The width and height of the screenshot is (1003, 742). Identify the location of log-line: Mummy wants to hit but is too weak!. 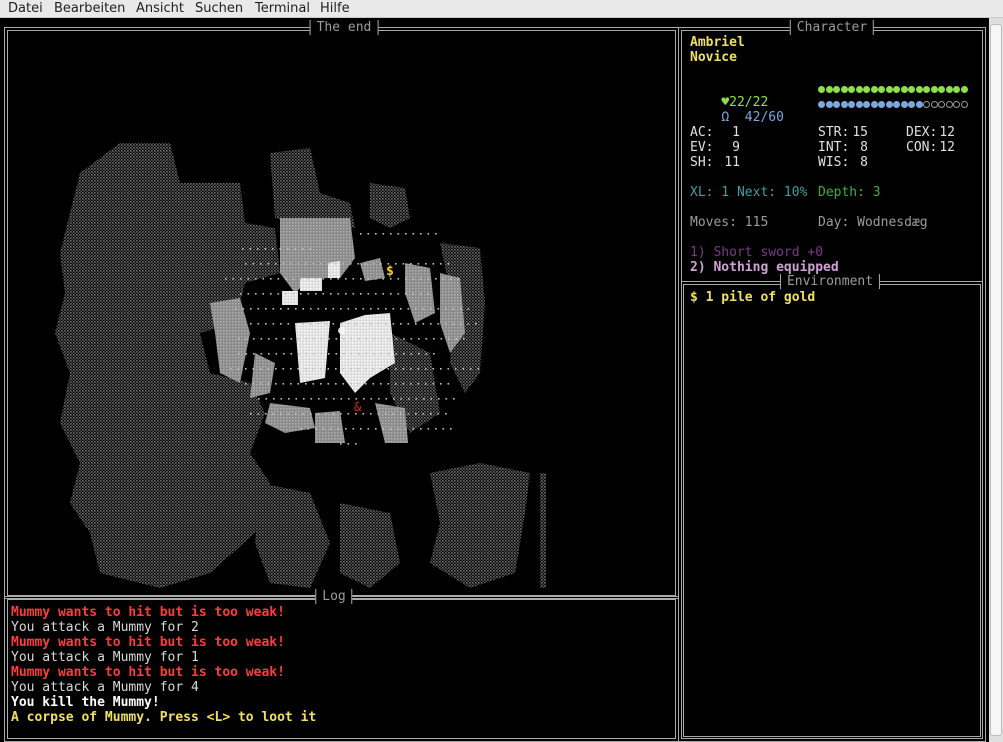
(148, 672).